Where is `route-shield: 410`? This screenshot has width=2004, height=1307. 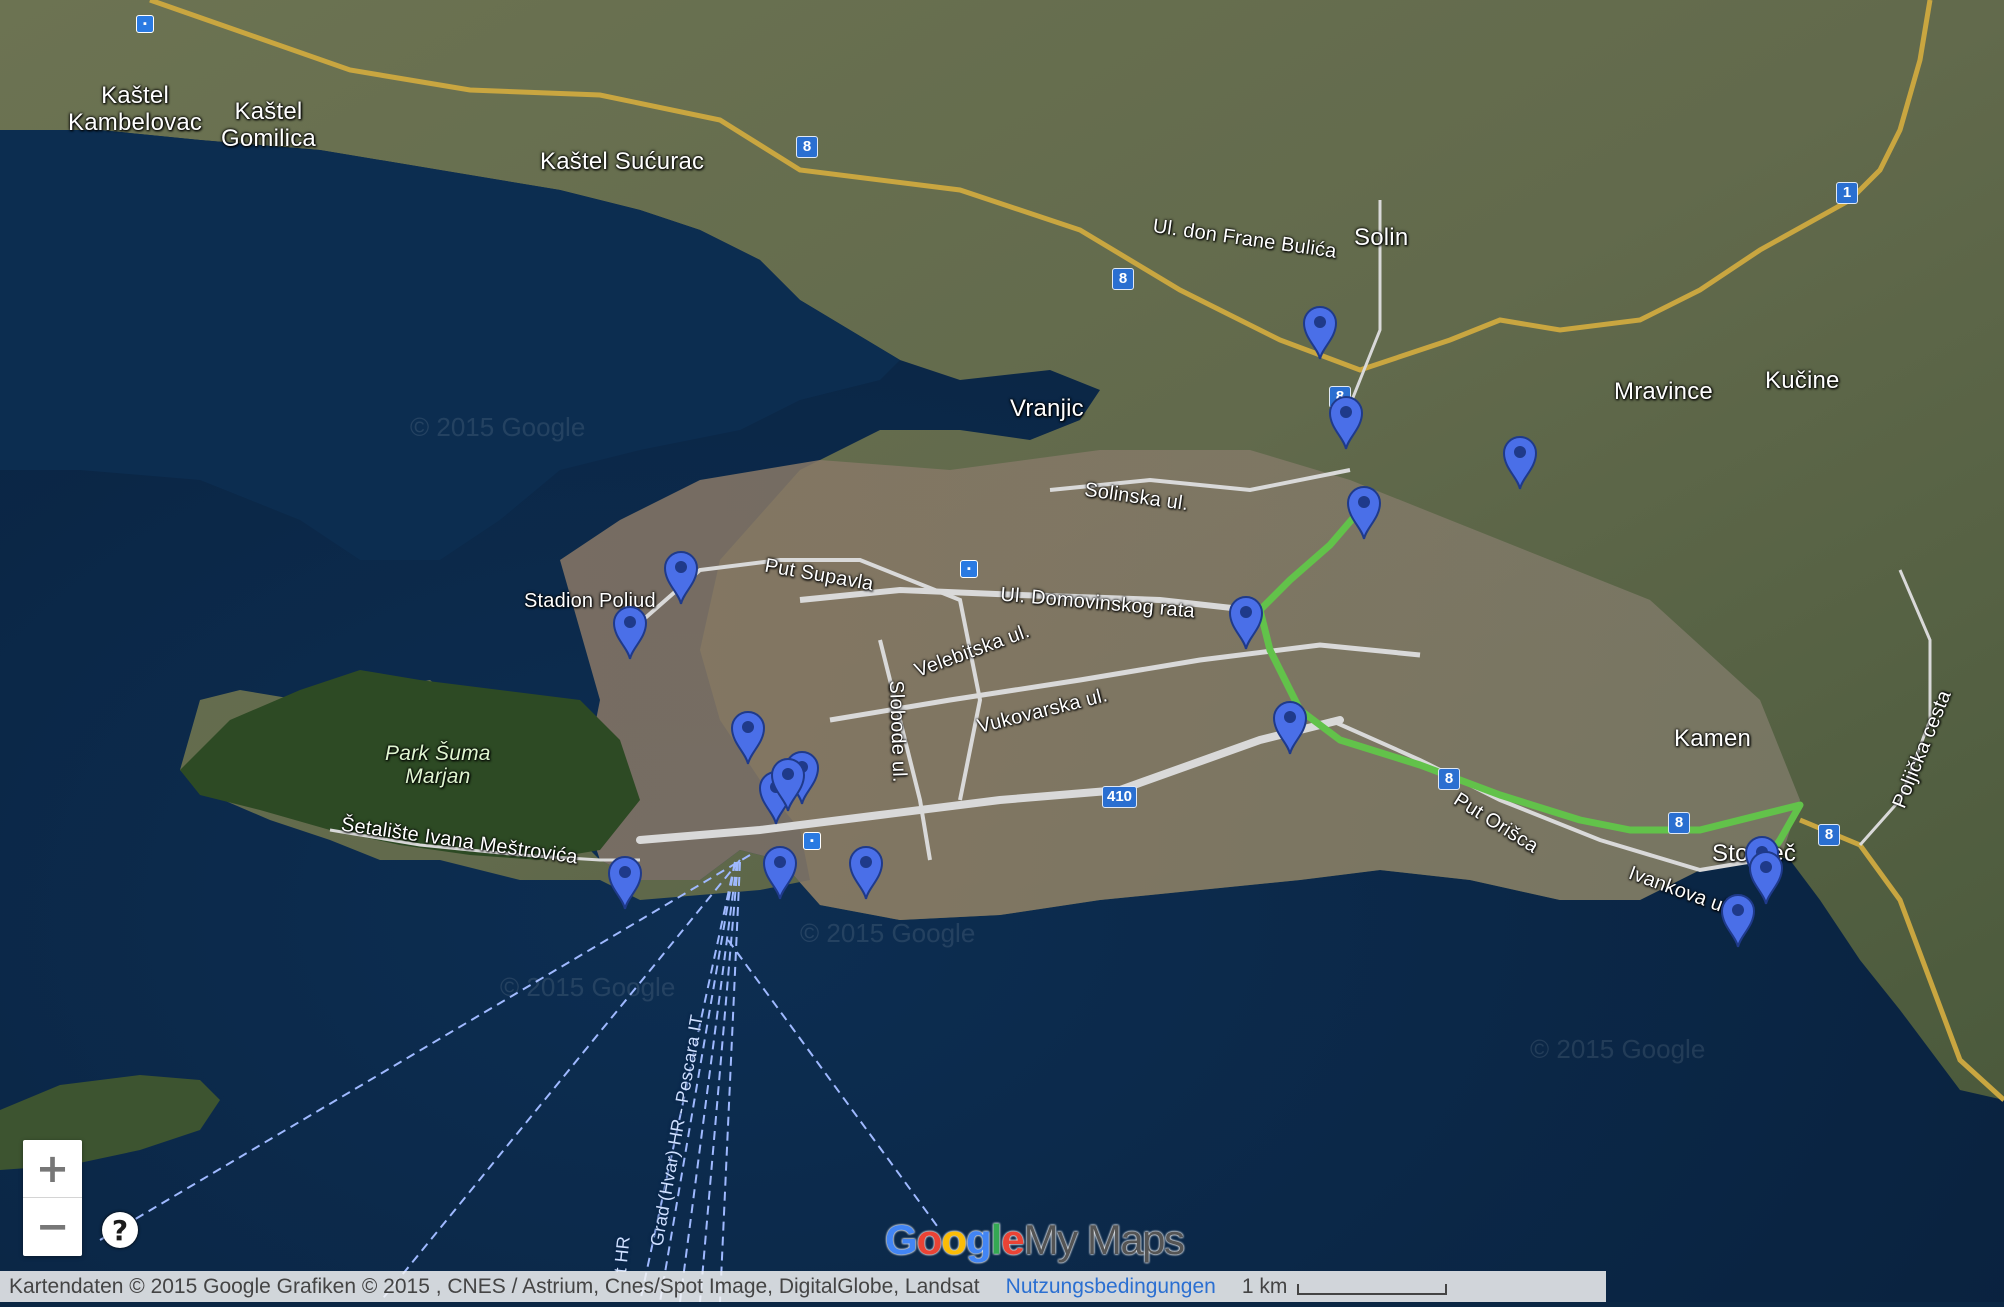
route-shield: 410 is located at coordinates (1120, 797).